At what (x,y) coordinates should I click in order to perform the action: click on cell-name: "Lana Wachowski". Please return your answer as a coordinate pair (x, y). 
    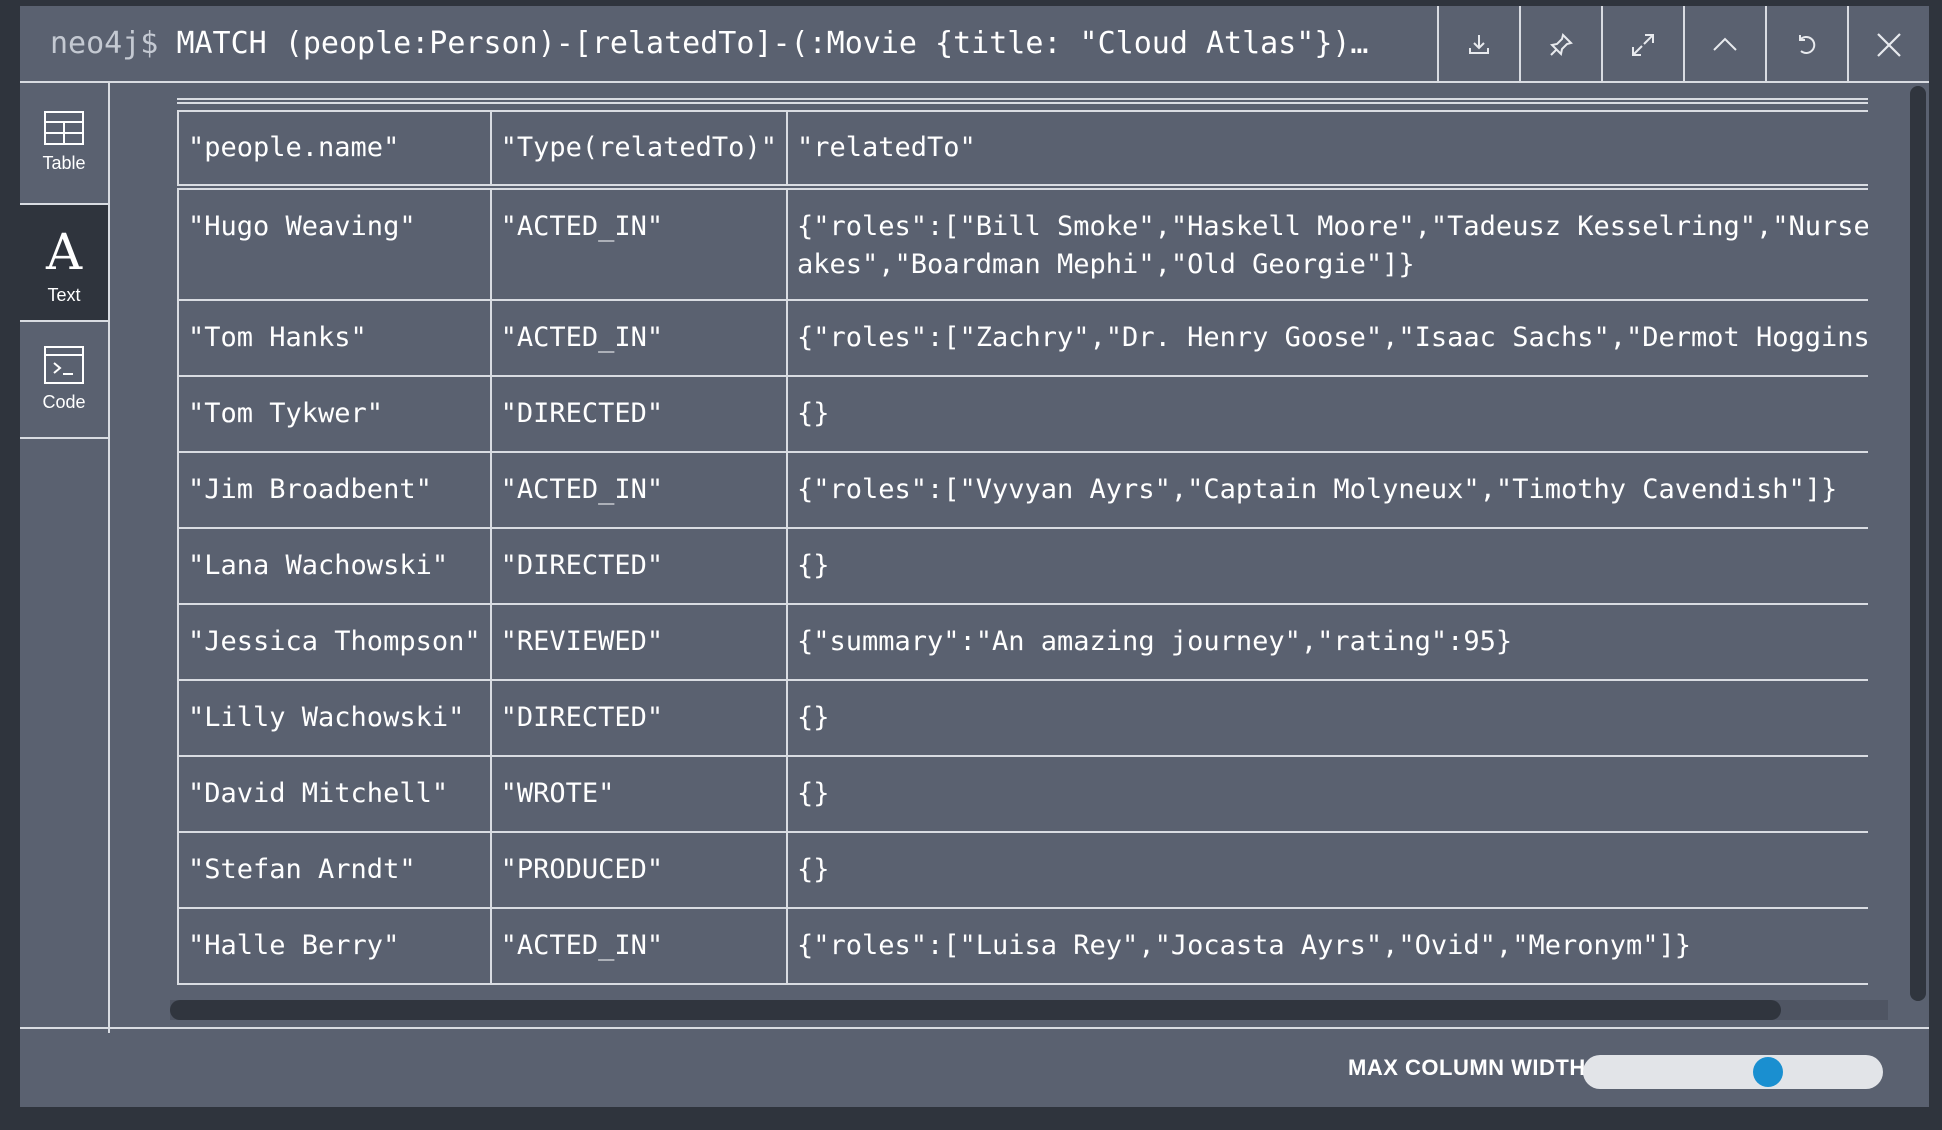
    Looking at the image, I should click on (334, 566).